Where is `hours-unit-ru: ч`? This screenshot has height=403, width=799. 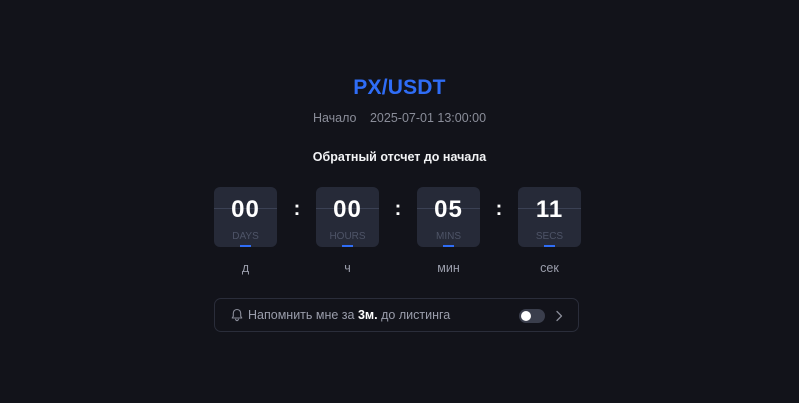
hours-unit-ru: ч is located at coordinates (347, 268).